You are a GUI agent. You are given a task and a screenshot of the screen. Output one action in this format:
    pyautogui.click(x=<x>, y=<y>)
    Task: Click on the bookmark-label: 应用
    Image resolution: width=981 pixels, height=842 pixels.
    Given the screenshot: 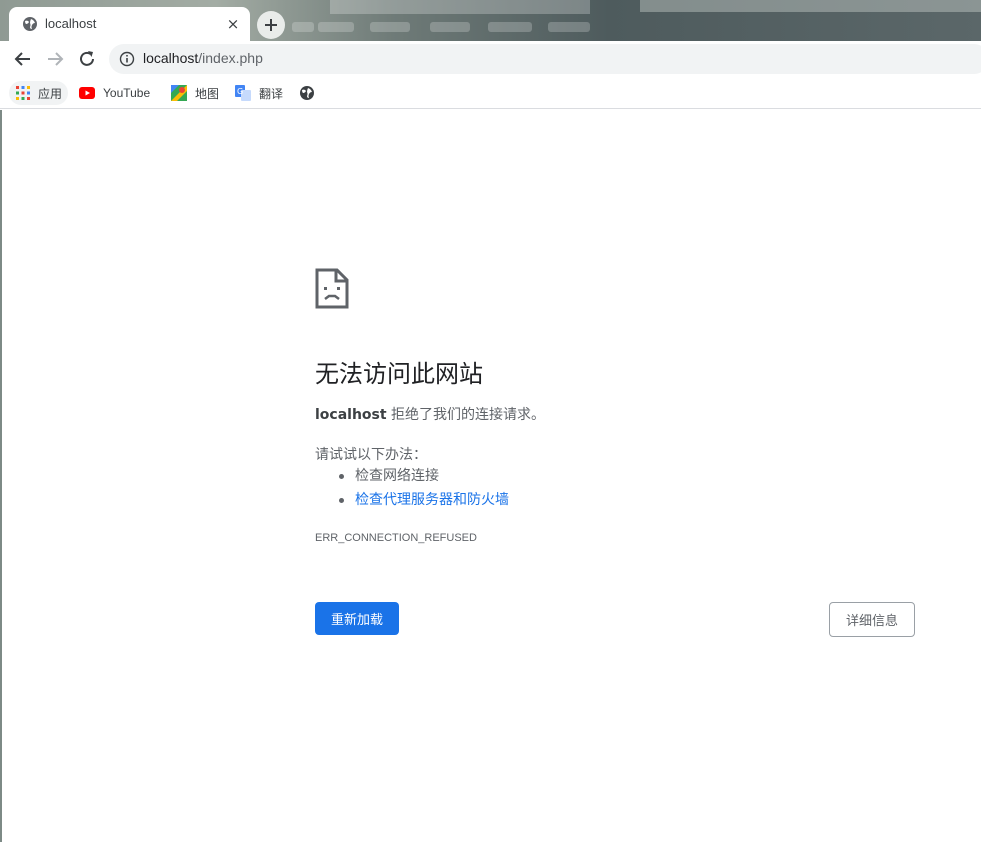 What is the action you would take?
    pyautogui.click(x=50, y=93)
    